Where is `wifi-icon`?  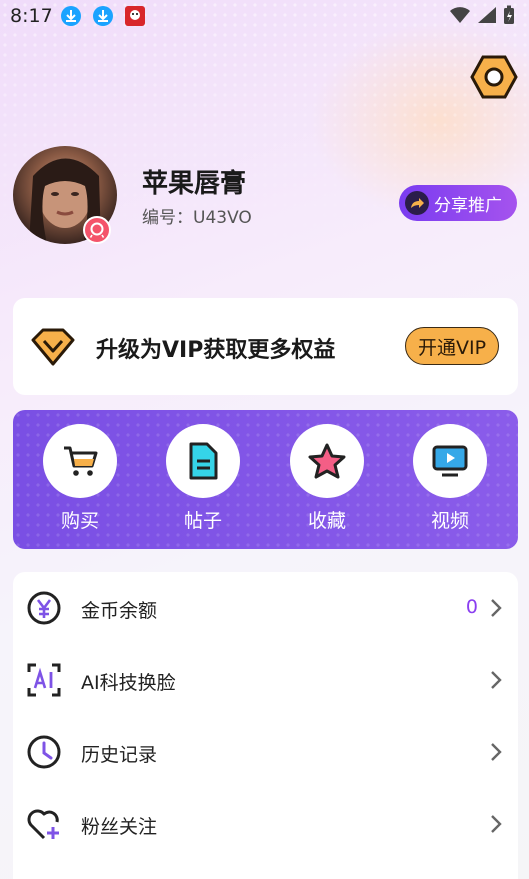 wifi-icon is located at coordinates (460, 15).